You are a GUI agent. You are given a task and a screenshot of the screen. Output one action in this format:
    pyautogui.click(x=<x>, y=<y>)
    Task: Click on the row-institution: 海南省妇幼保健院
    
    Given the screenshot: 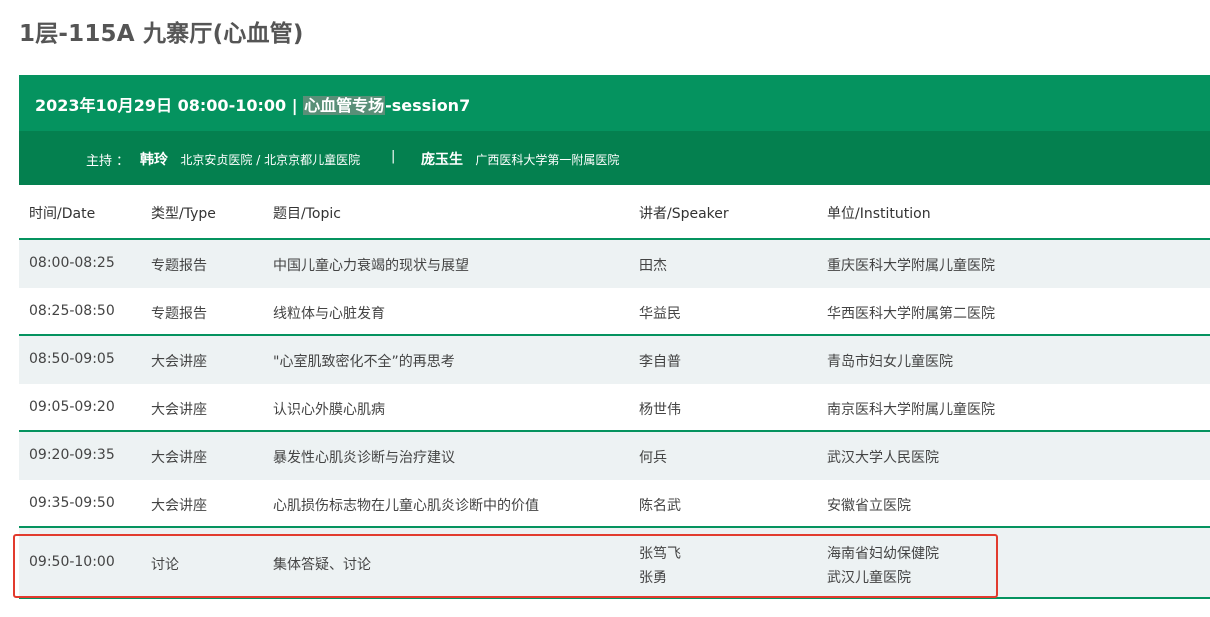 What is the action you would take?
    pyautogui.click(x=883, y=554)
    